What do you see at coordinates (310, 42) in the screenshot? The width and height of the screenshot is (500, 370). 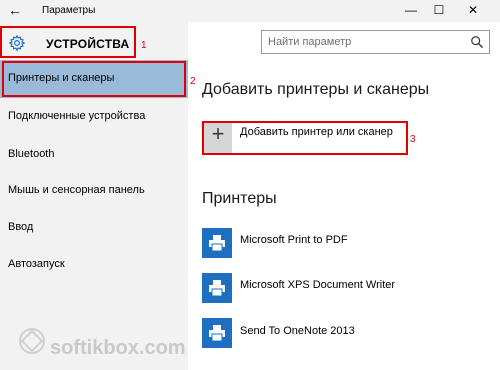 I see `search-placeholder: Найти параметр` at bounding box center [310, 42].